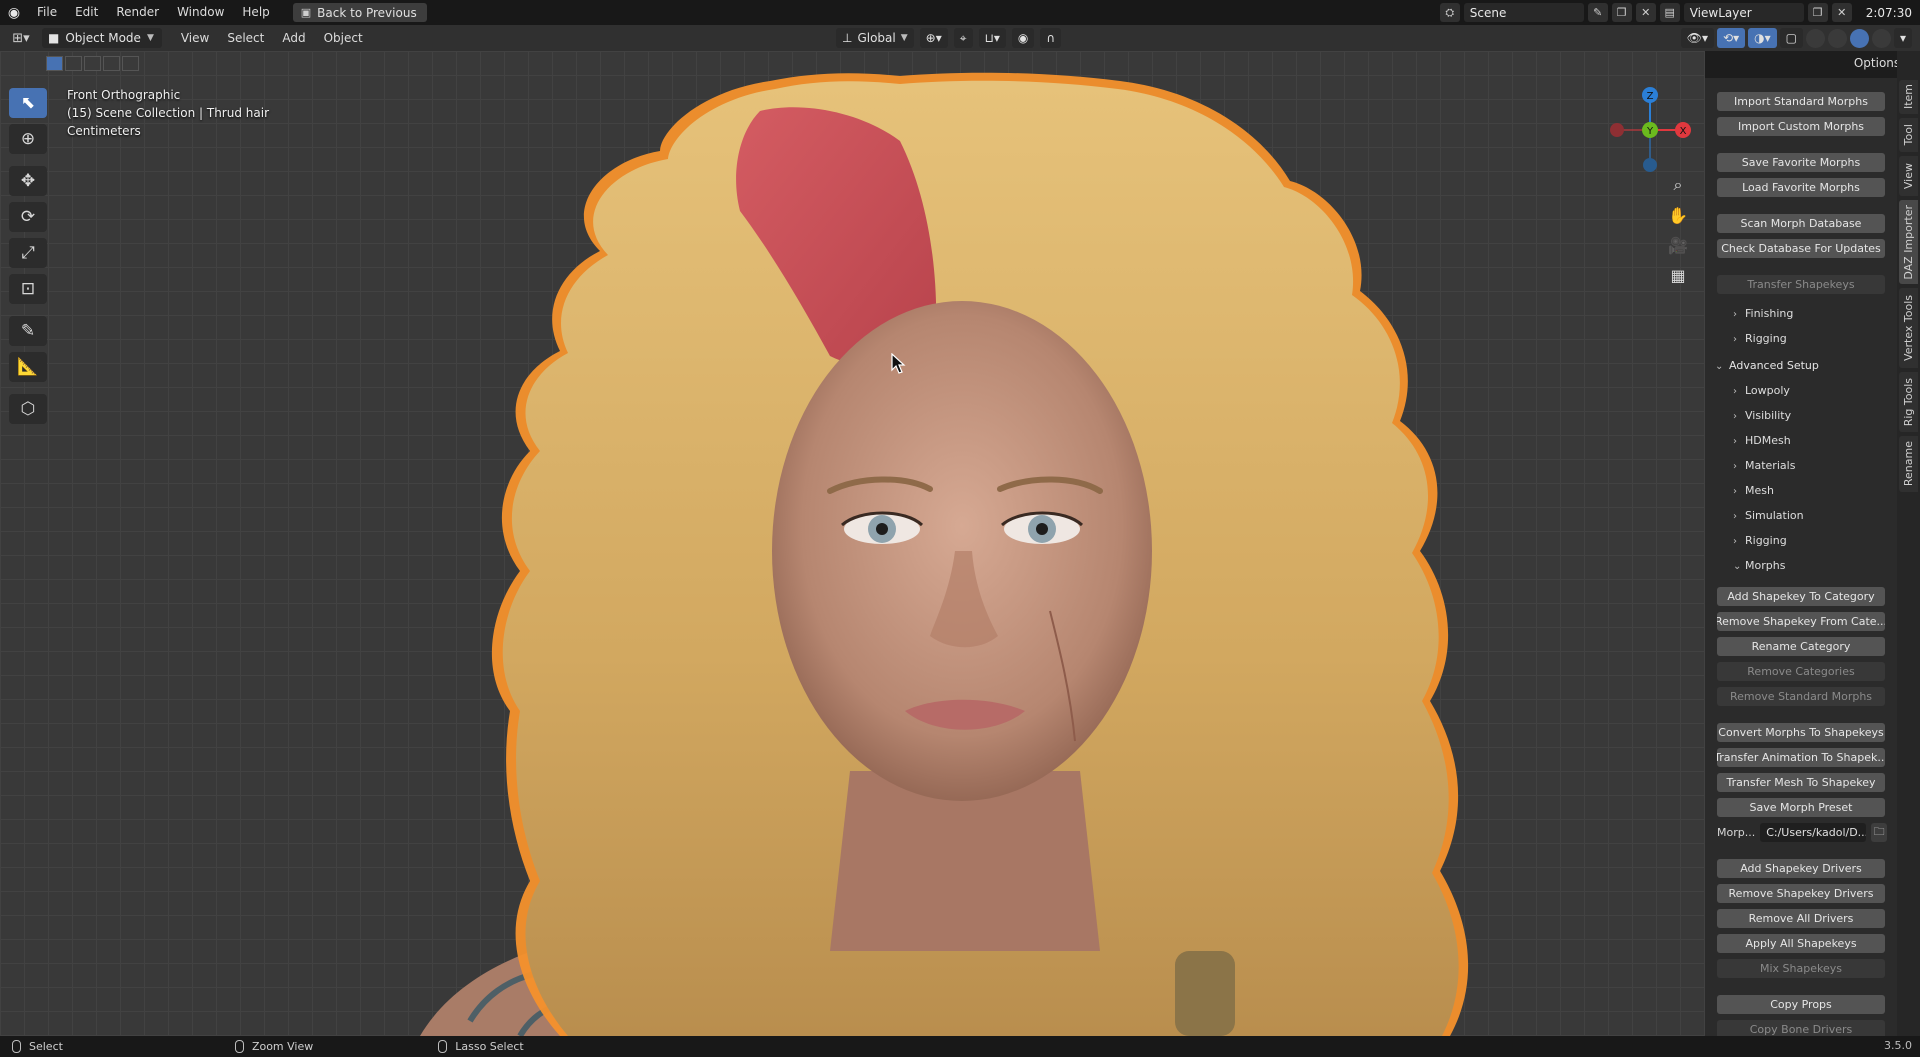 The image size is (1920, 1057). I want to click on camera-icon: 🎥, so click(1678, 245).